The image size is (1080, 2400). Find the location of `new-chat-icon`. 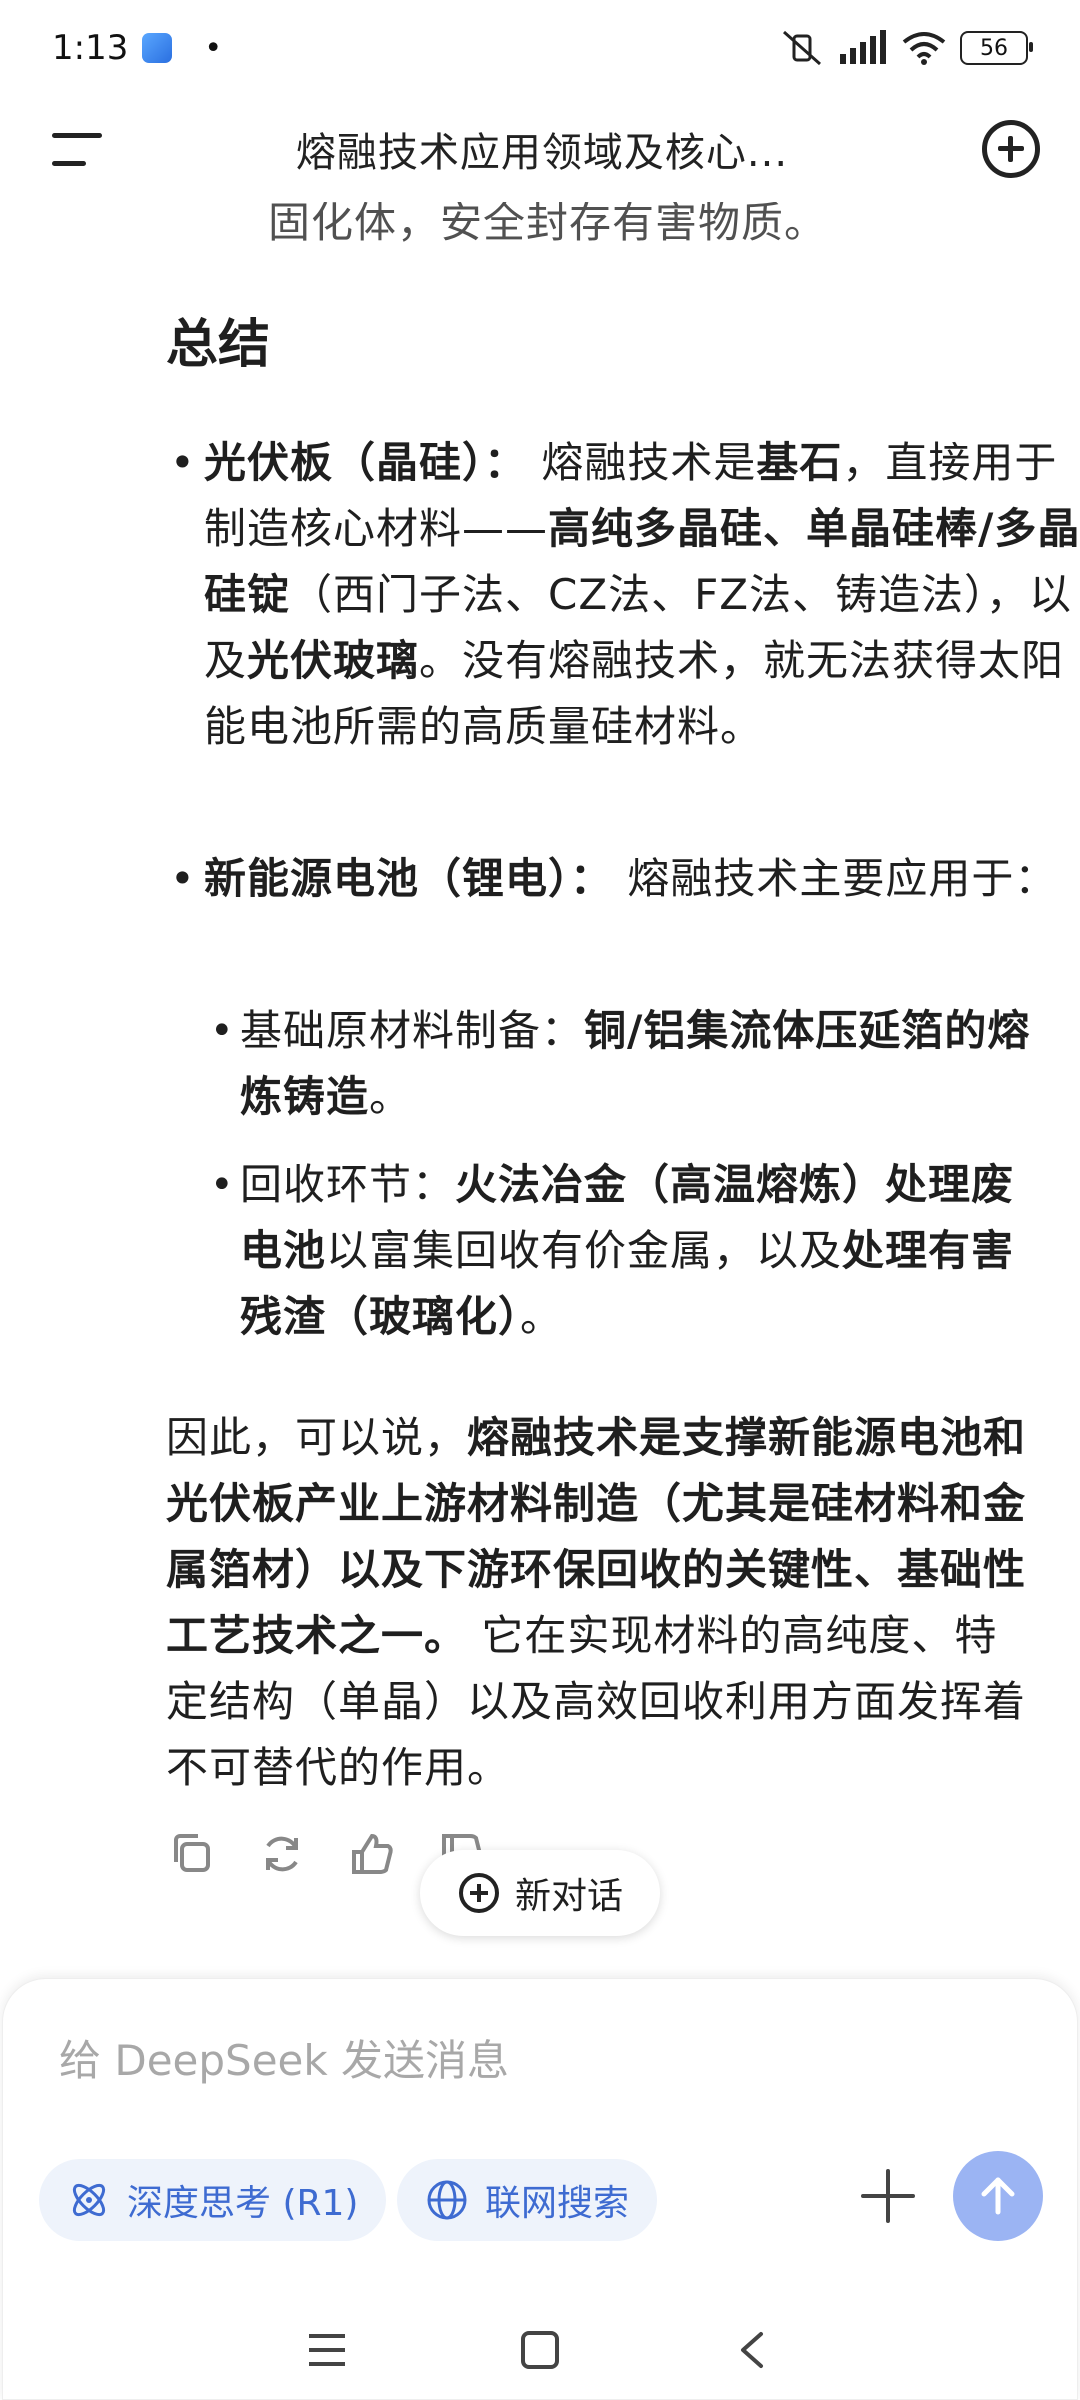

new-chat-icon is located at coordinates (1011, 149).